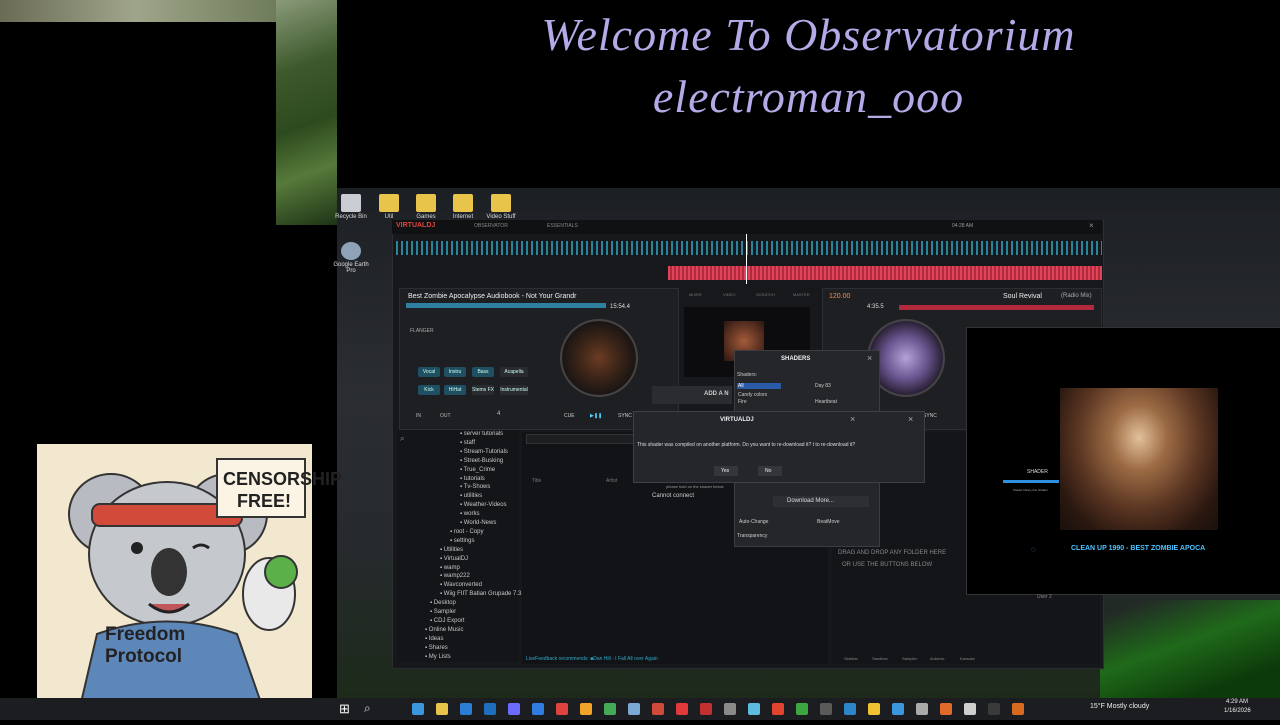  What do you see at coordinates (422, 331) in the screenshot?
I see `effect-select: FLANGER` at bounding box center [422, 331].